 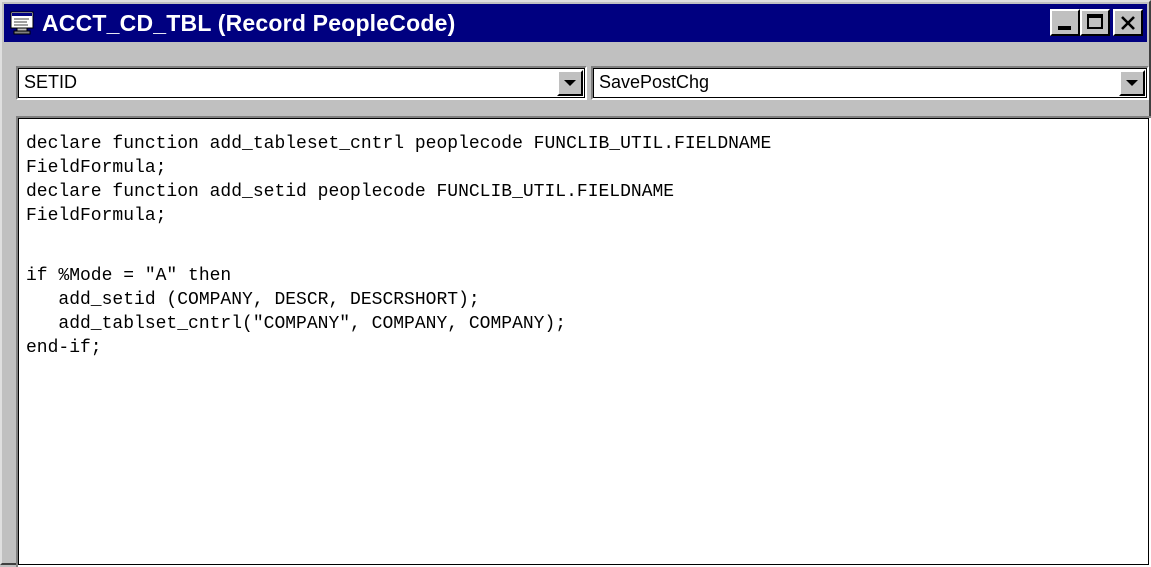 I want to click on peoplecode-editor-icon, so click(x=23, y=23).